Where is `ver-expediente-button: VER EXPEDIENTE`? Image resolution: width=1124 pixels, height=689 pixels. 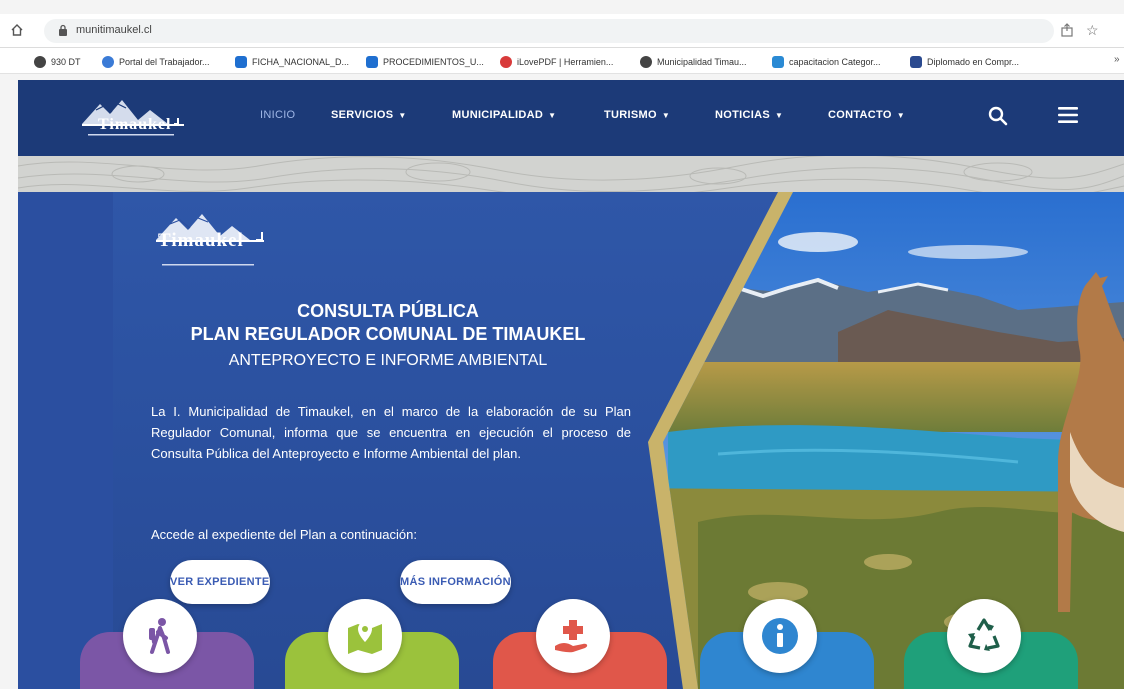 ver-expediente-button: VER EXPEDIENTE is located at coordinates (220, 582).